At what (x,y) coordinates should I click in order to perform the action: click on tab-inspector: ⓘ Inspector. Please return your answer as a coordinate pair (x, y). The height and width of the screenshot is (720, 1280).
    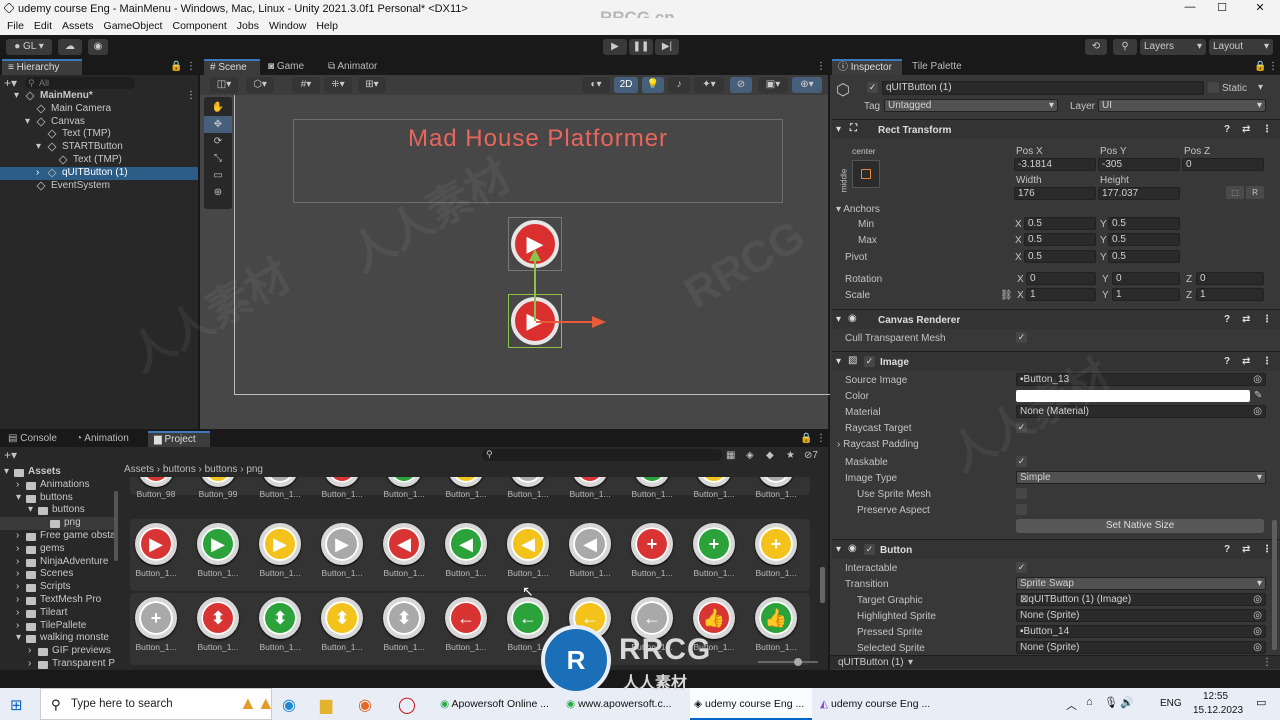
    Looking at the image, I should click on (867, 67).